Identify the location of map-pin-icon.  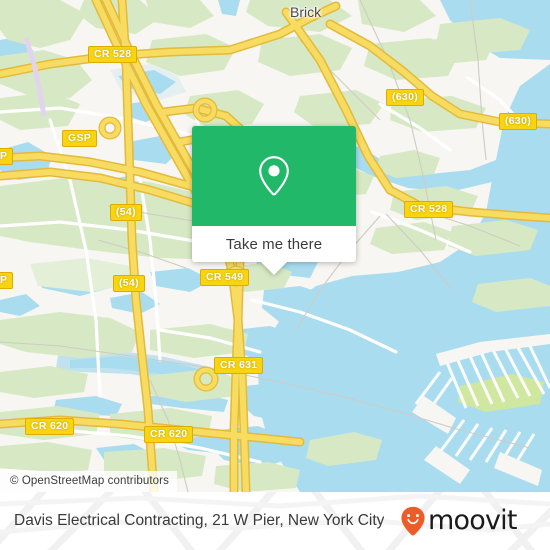
(274, 176).